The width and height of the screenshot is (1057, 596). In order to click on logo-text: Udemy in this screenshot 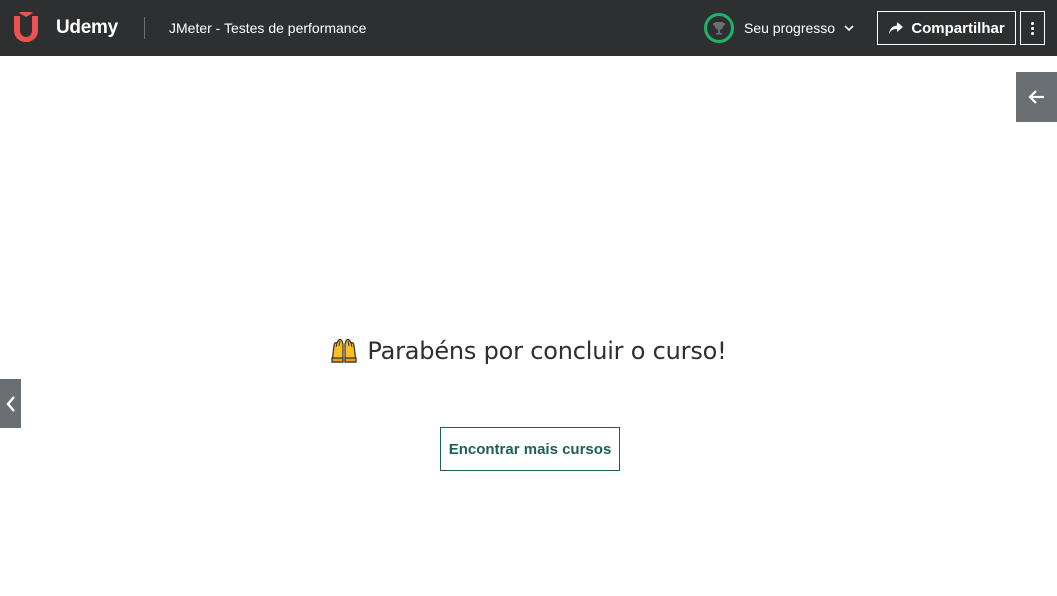, I will do `click(87, 27)`.